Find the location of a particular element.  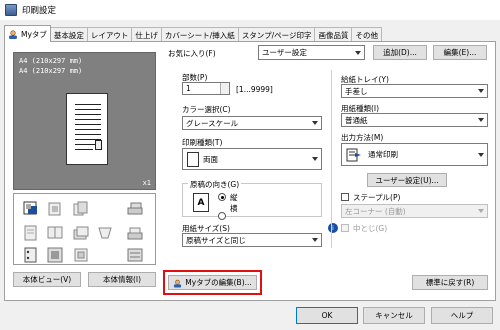

paper-type-select: 普通紙 is located at coordinates (414, 120).